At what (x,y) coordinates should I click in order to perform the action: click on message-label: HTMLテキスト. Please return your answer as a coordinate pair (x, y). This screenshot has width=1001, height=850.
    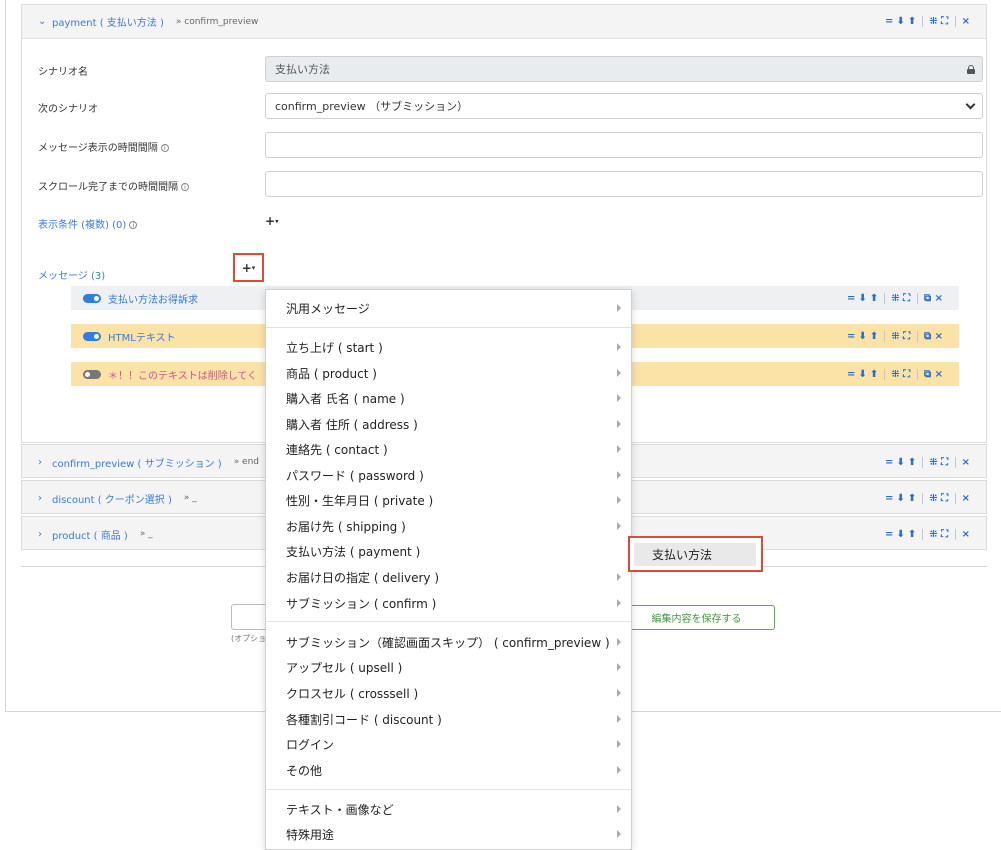
    Looking at the image, I should click on (142, 336).